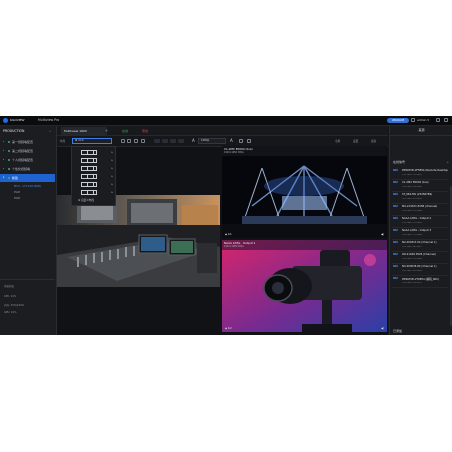 The width and height of the screenshot is (452, 452). Describe the element at coordinates (222, 131) in the screenshot. I see `tab-bar: Multiview 1600 + 在线 离线` at that location.